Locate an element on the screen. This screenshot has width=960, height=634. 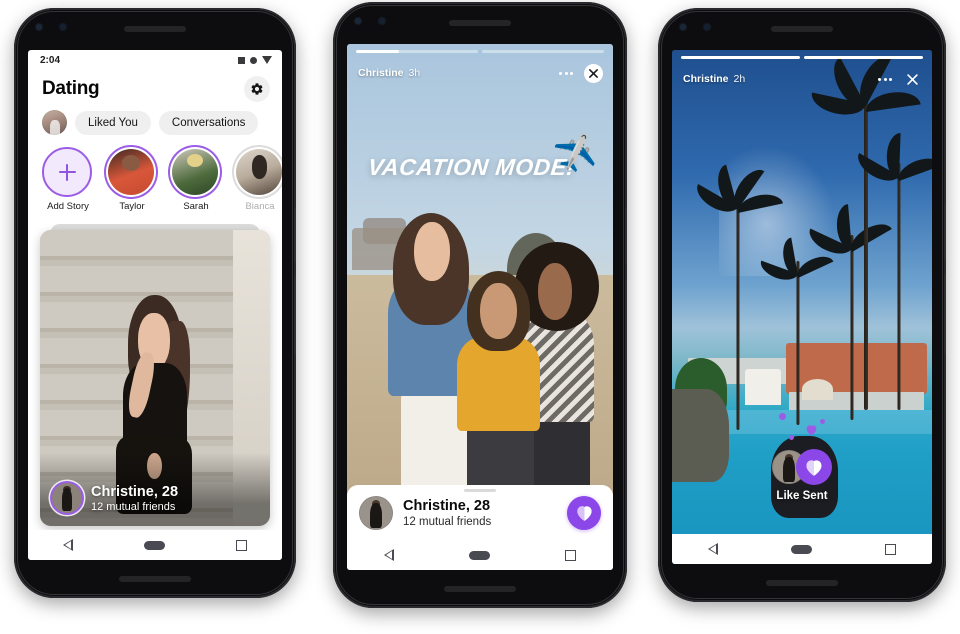
square-icon is located at coordinates (241, 60).